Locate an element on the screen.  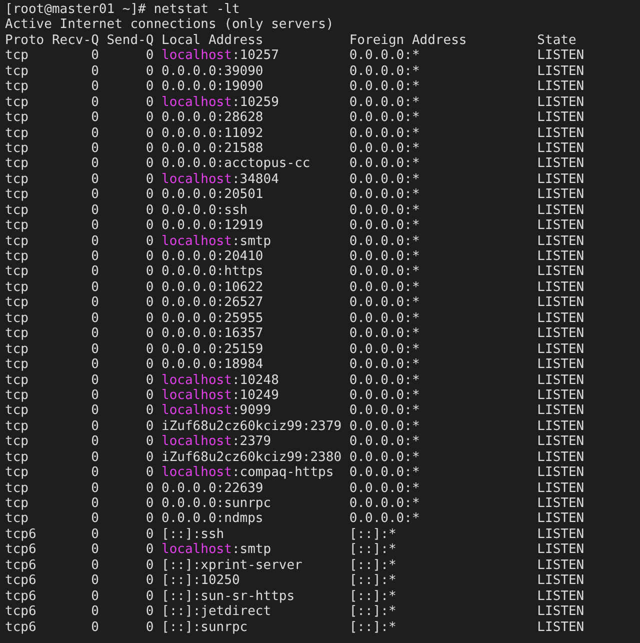
command-prompt: [root@master01 ~]# netstat -lt is located at coordinates (122, 10).